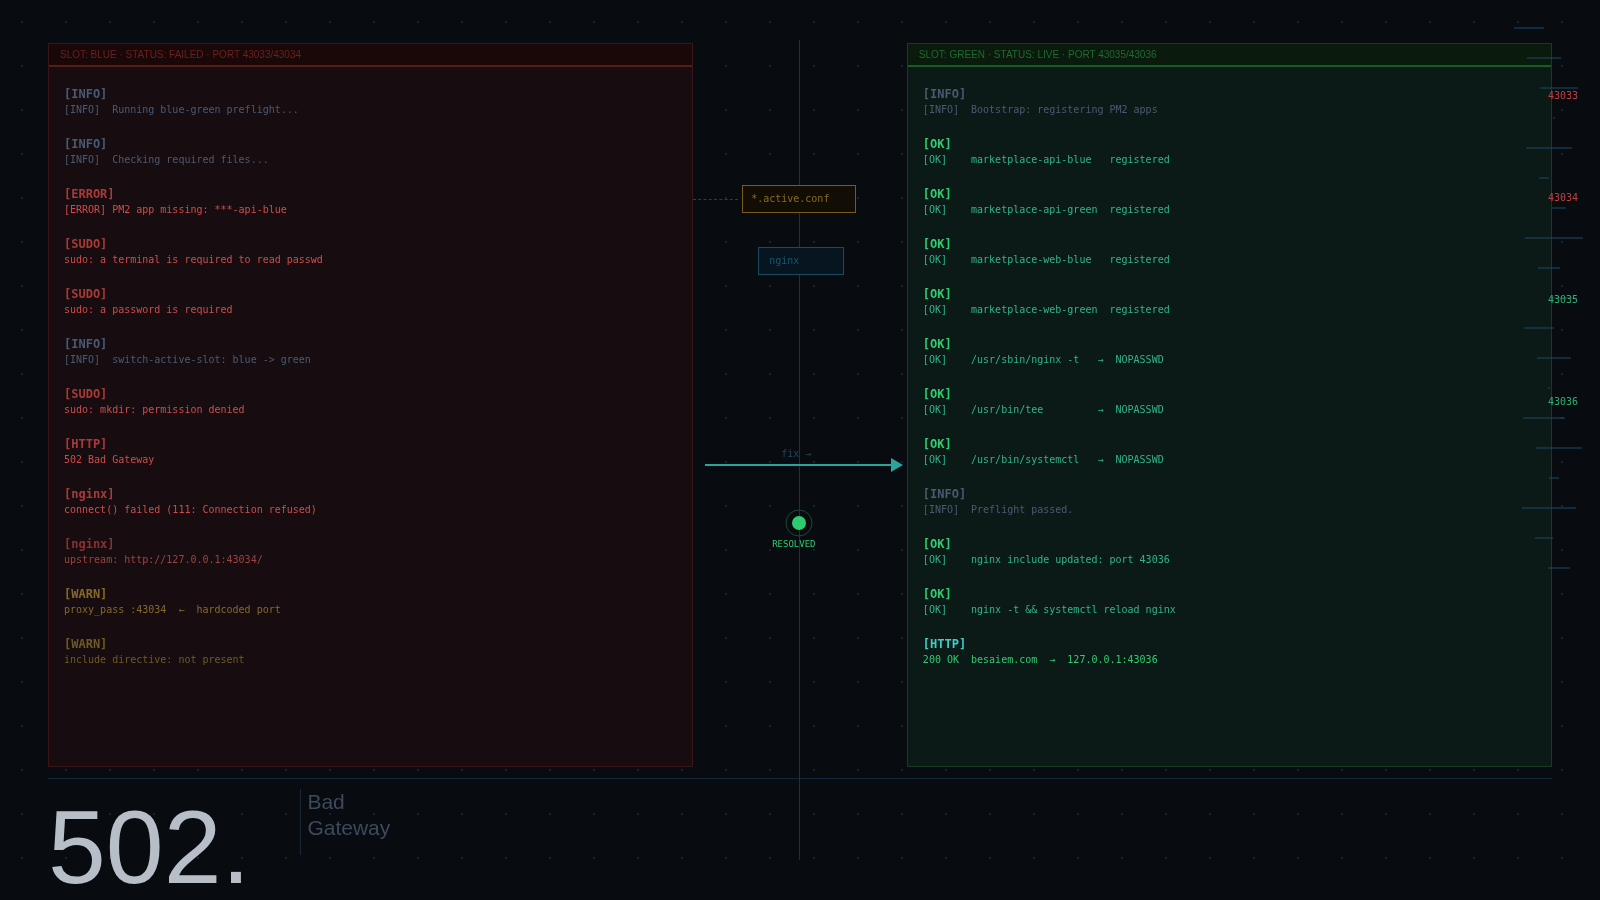 Image resolution: width=1600 pixels, height=900 pixels. What do you see at coordinates (1046, 260) in the screenshot?
I see `log-line: [OK] marketplace-web-blue registered` at bounding box center [1046, 260].